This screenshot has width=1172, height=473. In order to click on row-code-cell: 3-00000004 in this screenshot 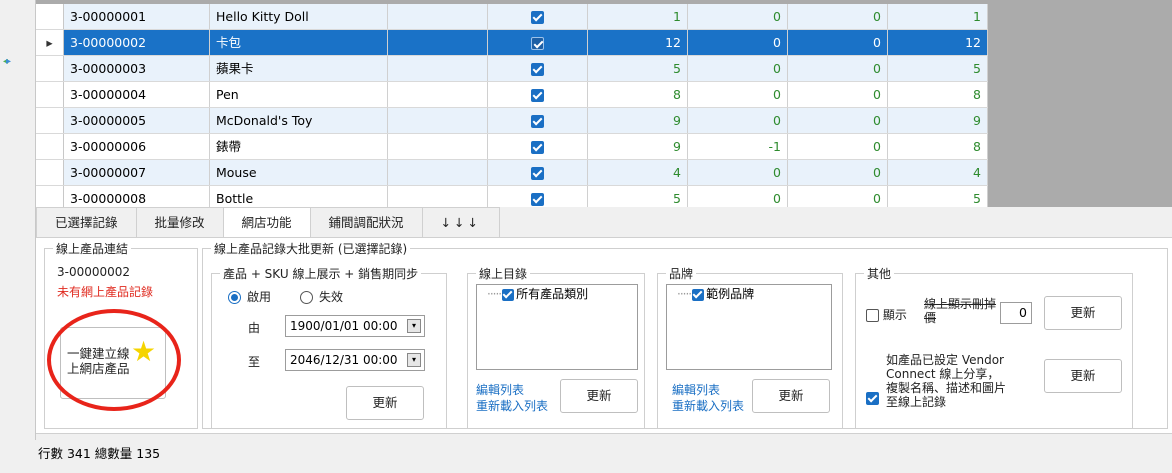, I will do `click(137, 94)`.